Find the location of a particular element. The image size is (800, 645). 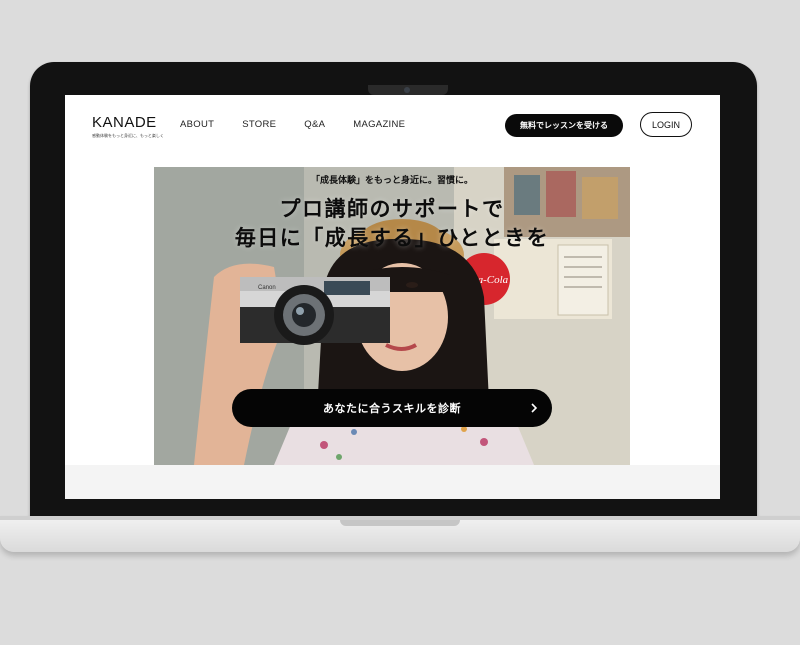

skill-diagnosis-label: あなたに合うスキルを診断 is located at coordinates (392, 408).